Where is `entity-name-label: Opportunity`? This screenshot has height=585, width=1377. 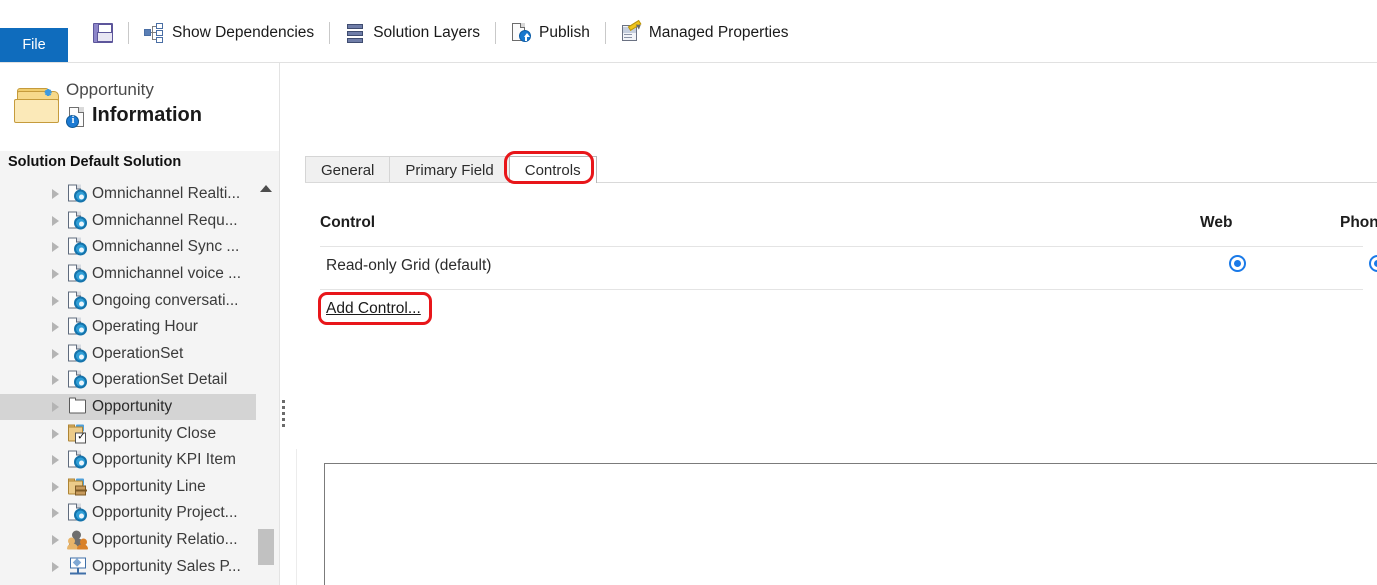
entity-name-label: Opportunity is located at coordinates (110, 89).